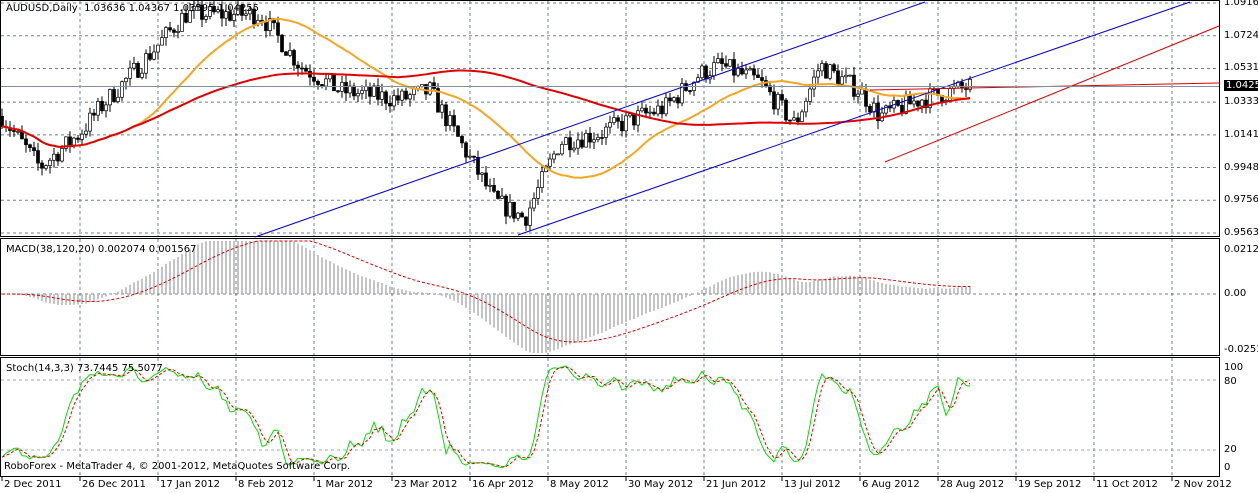 The height and width of the screenshot is (493, 1258). What do you see at coordinates (1235, 293) in the screenshot?
I see `indicator-tick: 0.00` at bounding box center [1235, 293].